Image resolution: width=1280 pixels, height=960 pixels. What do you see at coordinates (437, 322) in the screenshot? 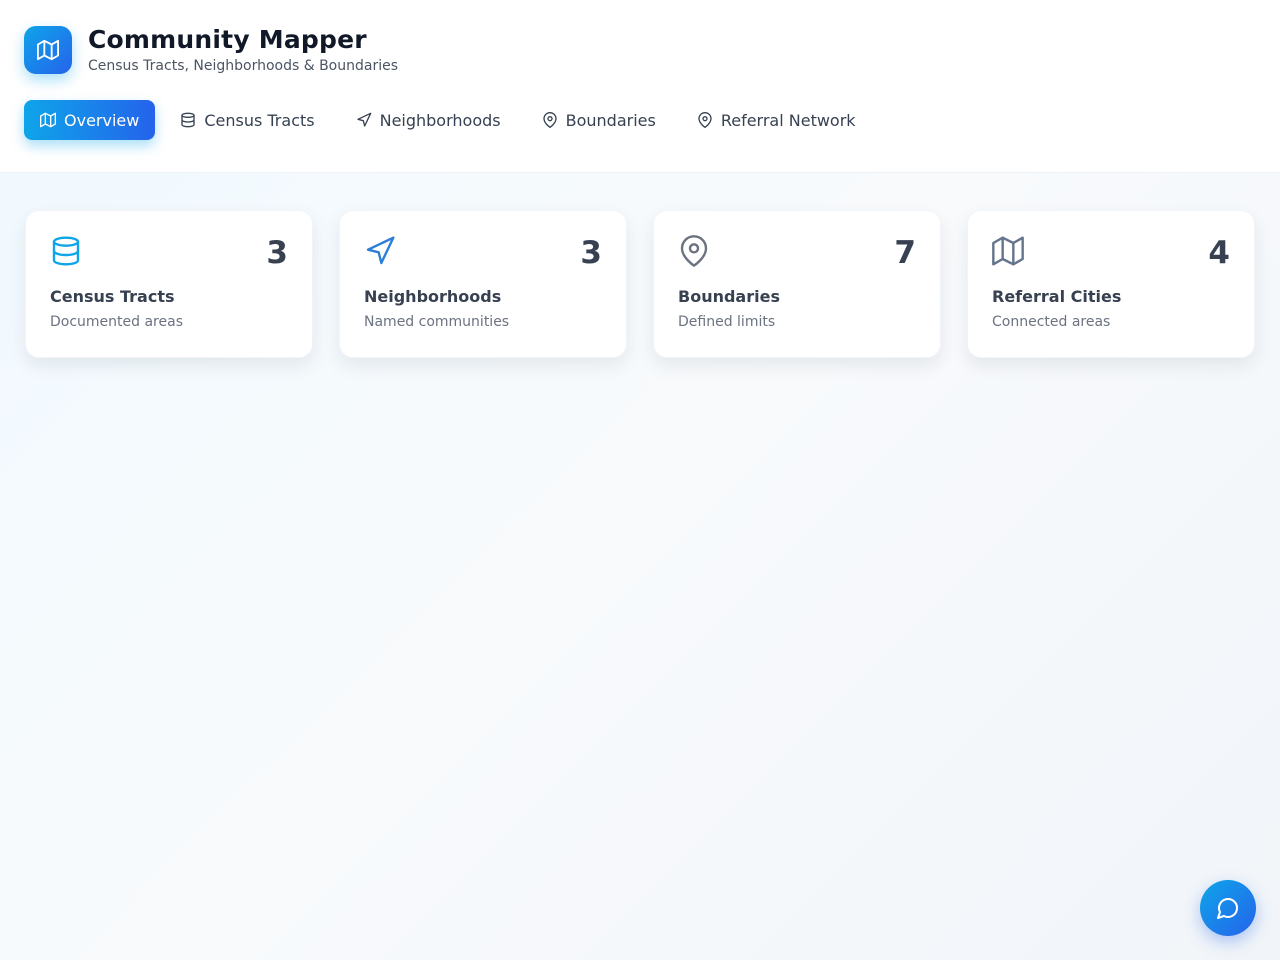
I see `stat-description: Named communities` at bounding box center [437, 322].